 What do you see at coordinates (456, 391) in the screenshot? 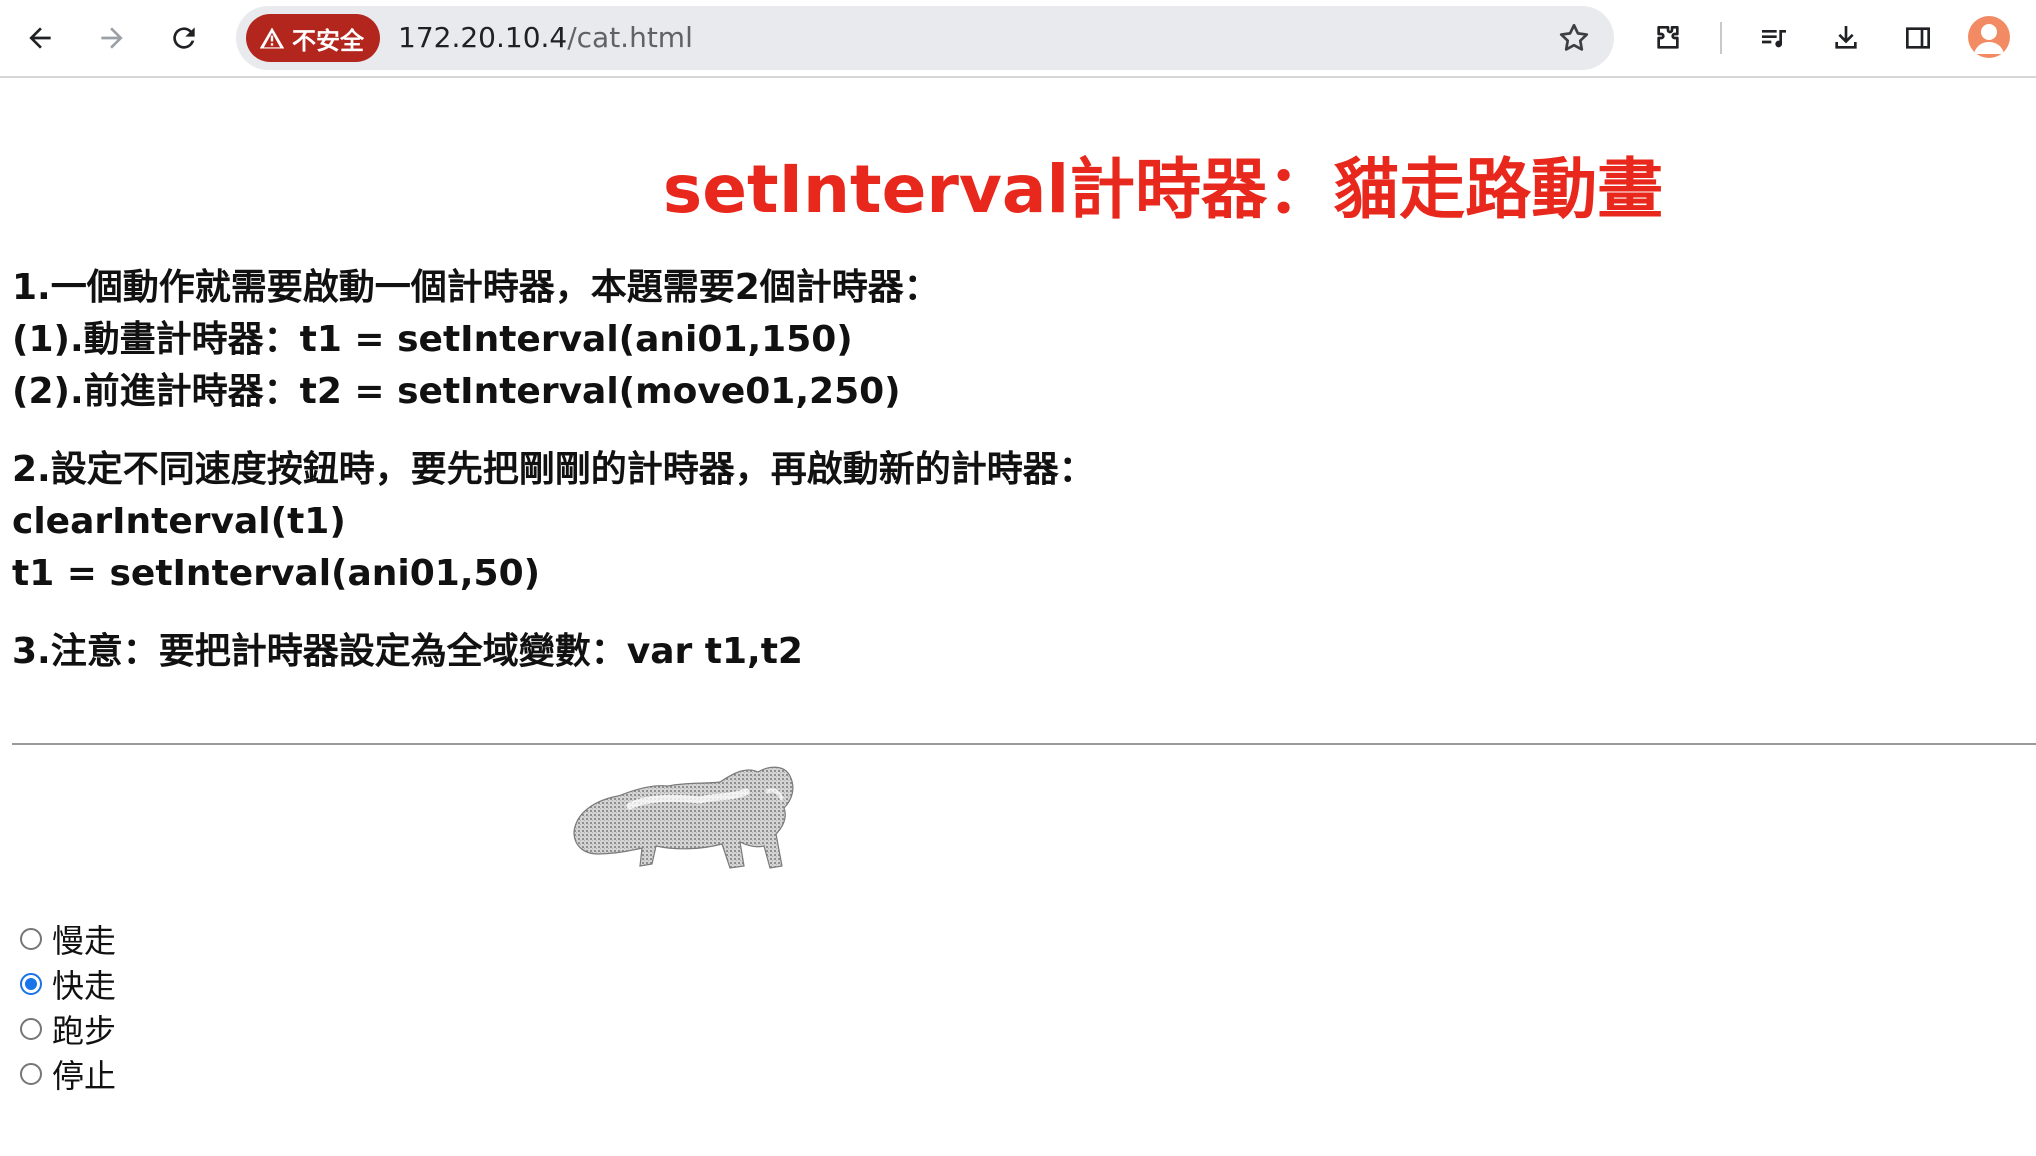
I see `note-line: (2).前進計時器：t2 = setInterval(move01,250)` at bounding box center [456, 391].